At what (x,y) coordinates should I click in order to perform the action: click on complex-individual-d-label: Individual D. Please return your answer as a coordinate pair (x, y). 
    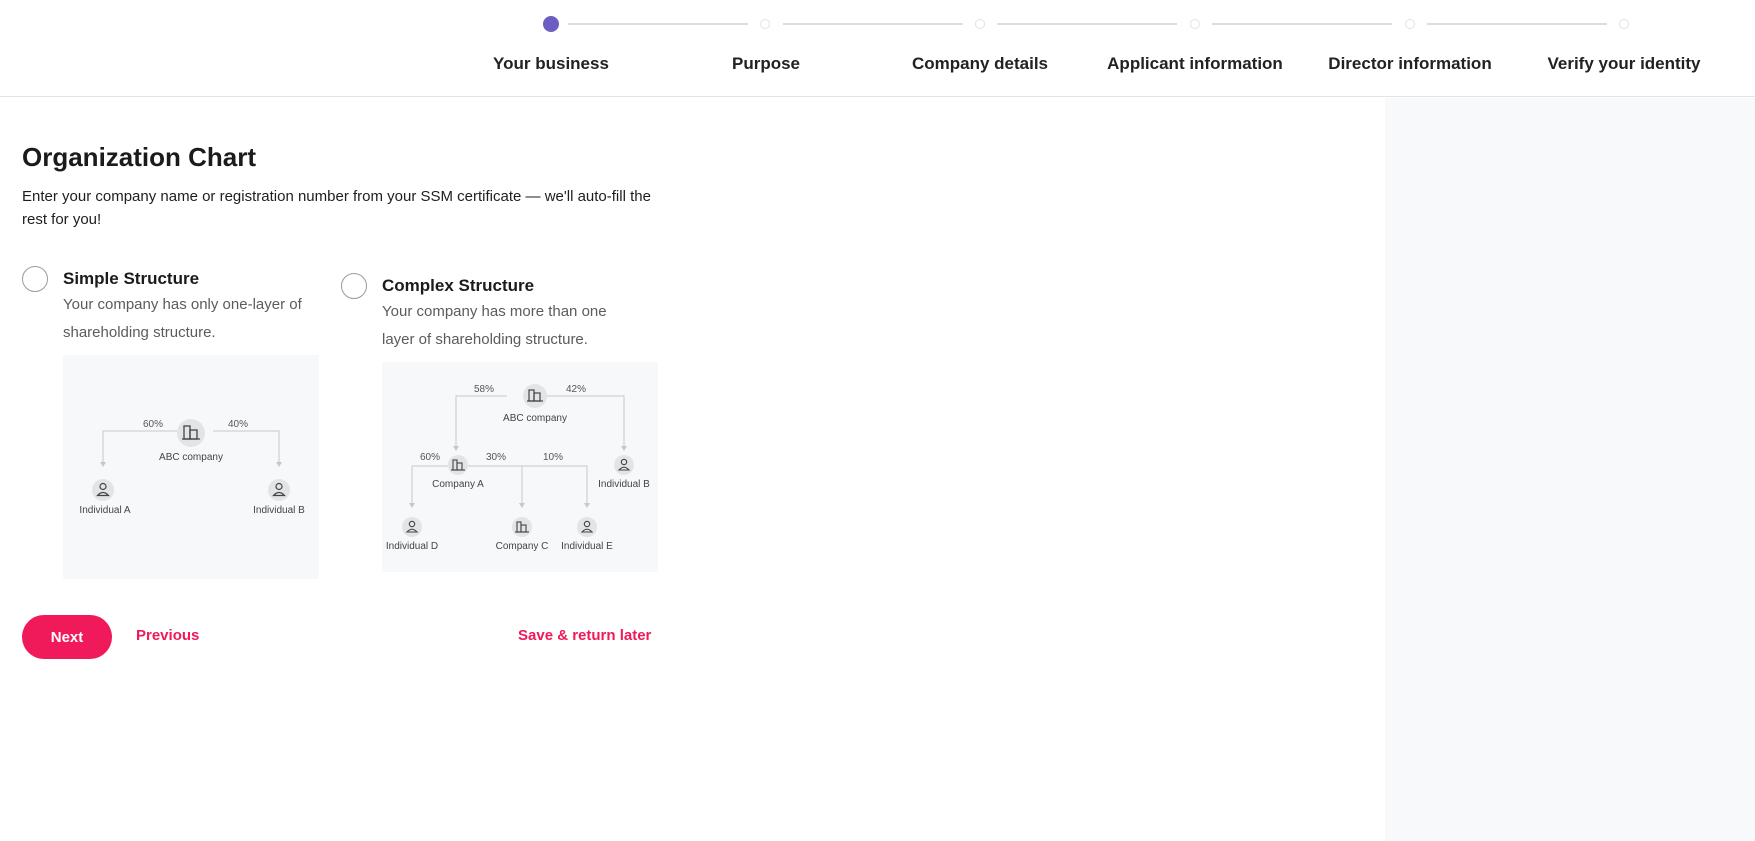
    Looking at the image, I should click on (412, 546).